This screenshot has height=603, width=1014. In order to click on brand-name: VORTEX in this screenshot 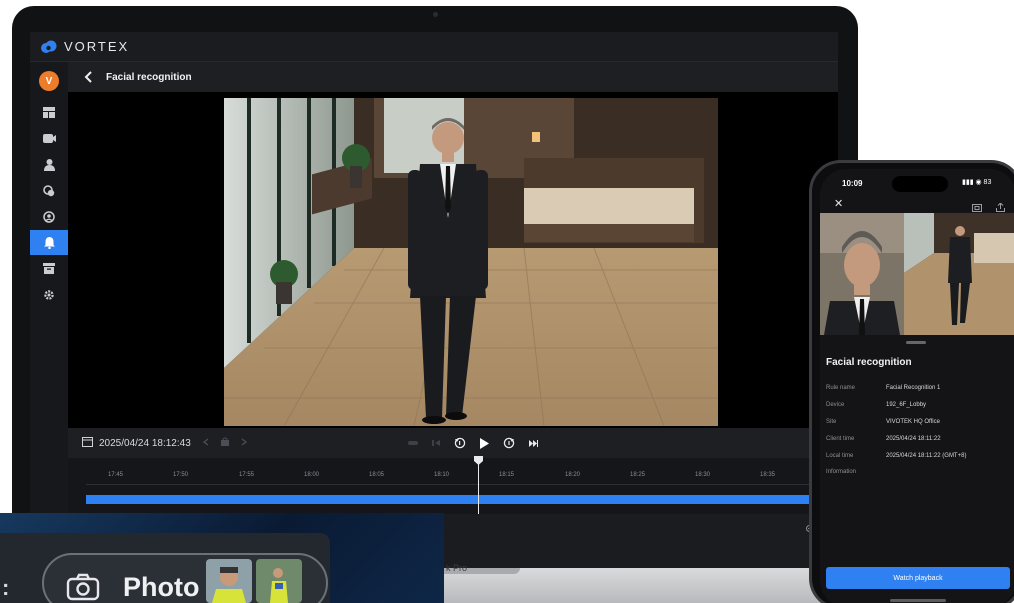, I will do `click(97, 46)`.